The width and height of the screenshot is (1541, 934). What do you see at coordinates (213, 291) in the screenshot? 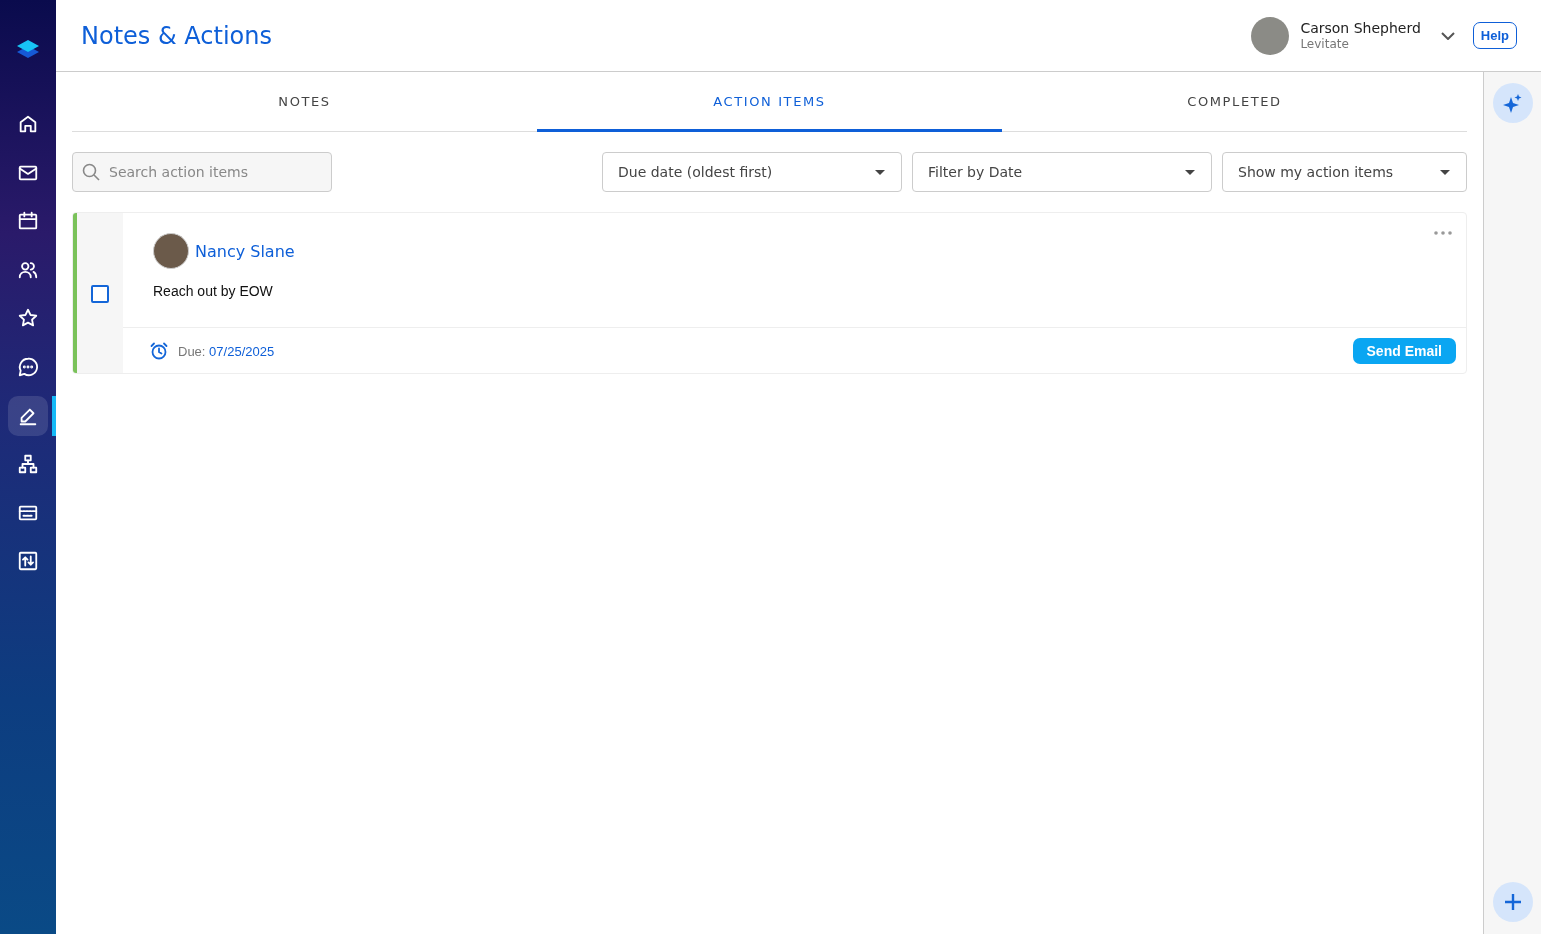
I see `action-text: Reach out by EOW` at bounding box center [213, 291].